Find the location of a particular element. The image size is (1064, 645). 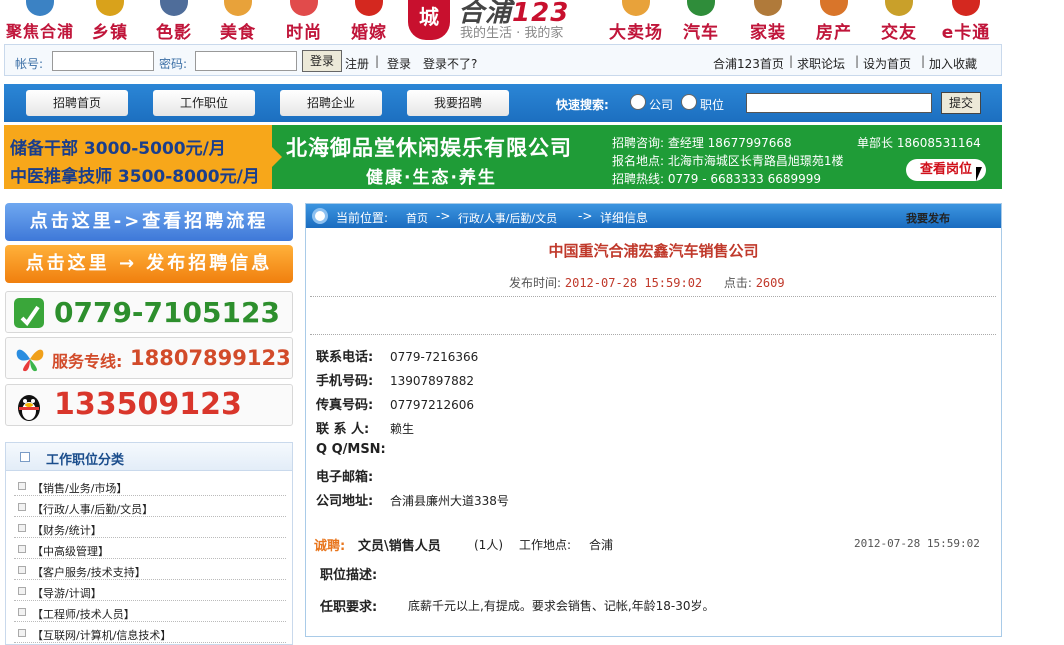

radio-company-label: 公司 is located at coordinates (661, 105).